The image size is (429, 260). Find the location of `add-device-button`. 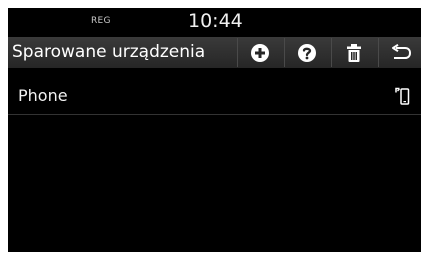

add-device-button is located at coordinates (259, 52).